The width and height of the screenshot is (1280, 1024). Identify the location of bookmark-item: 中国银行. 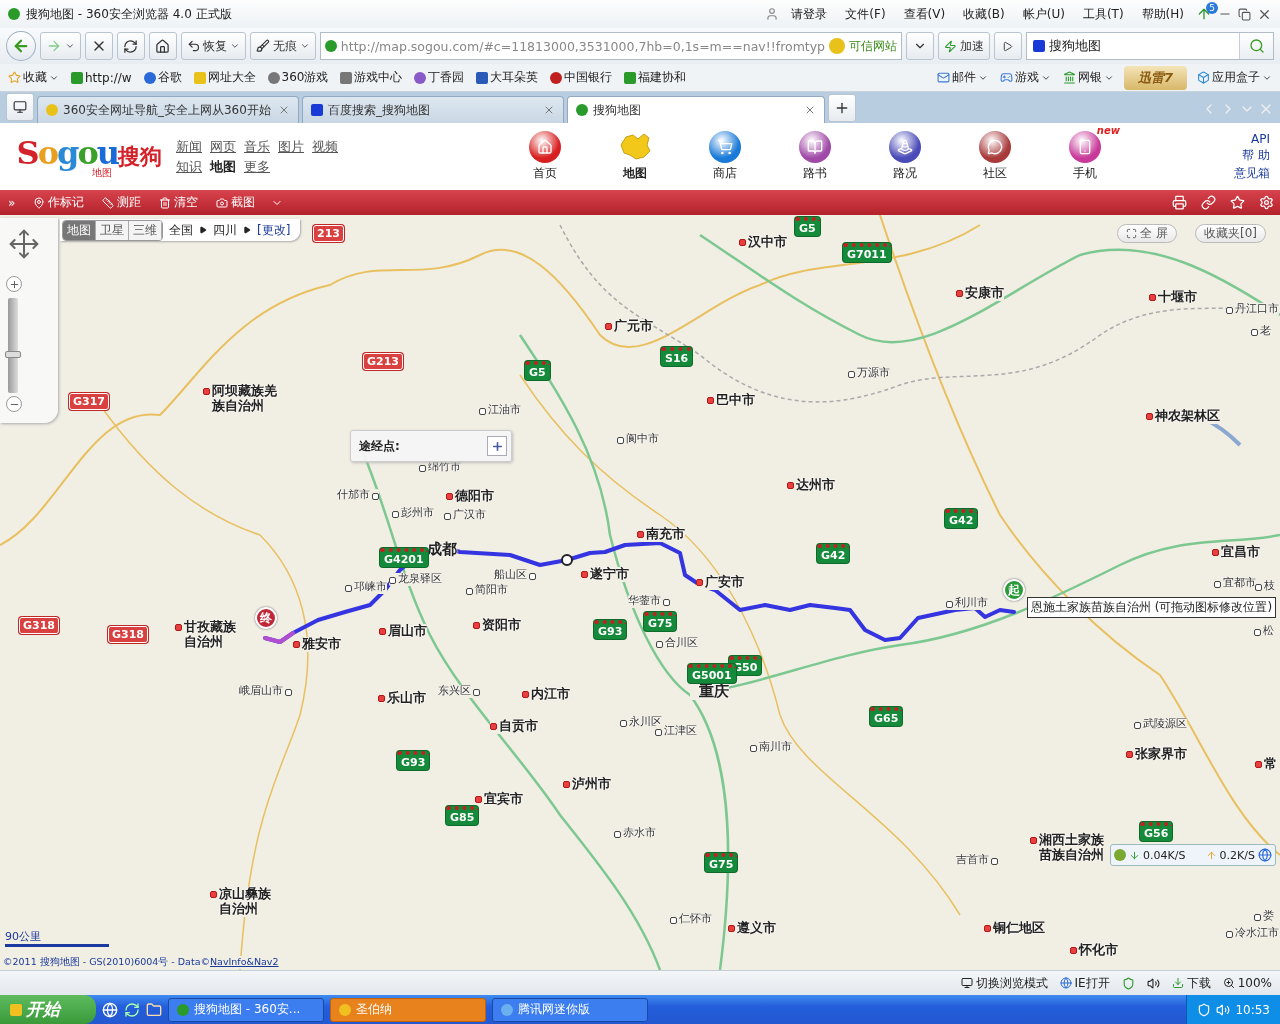
(581, 77).